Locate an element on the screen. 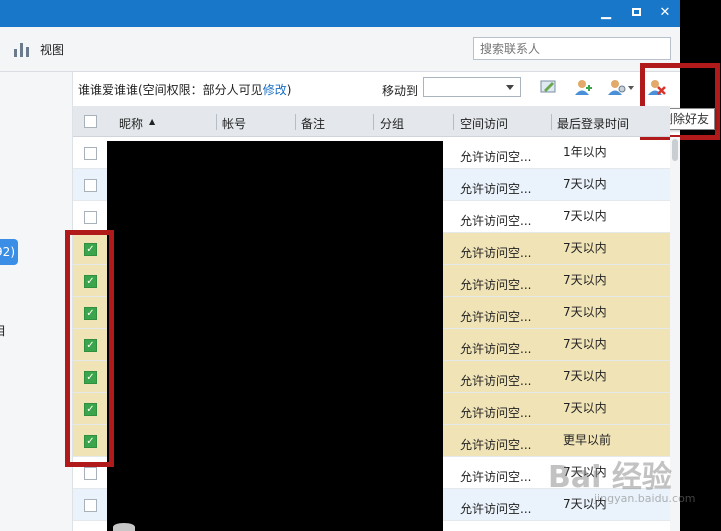 Image resolution: width=721 pixels, height=531 pixels. space-permission-close: ) is located at coordinates (289, 90).